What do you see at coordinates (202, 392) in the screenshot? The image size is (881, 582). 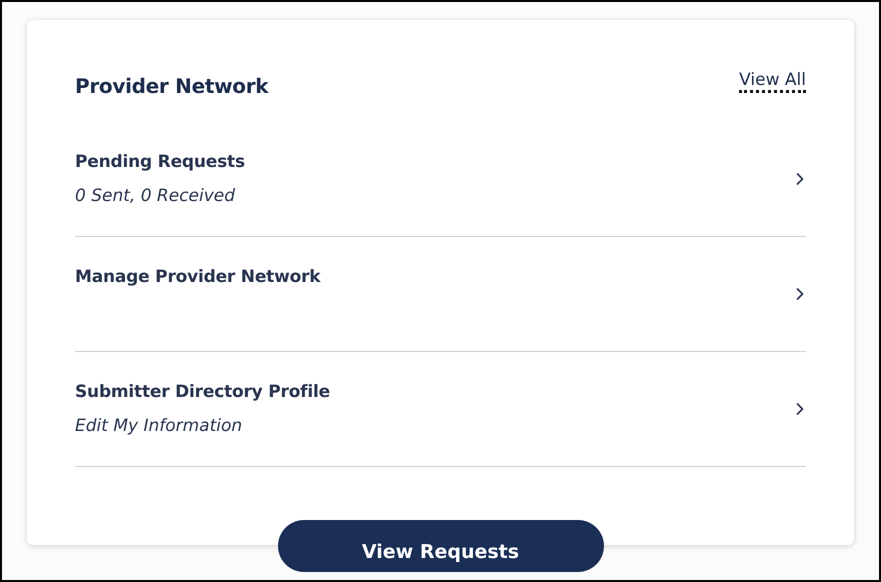 I see `item-title: Submitter Directory Profile` at bounding box center [202, 392].